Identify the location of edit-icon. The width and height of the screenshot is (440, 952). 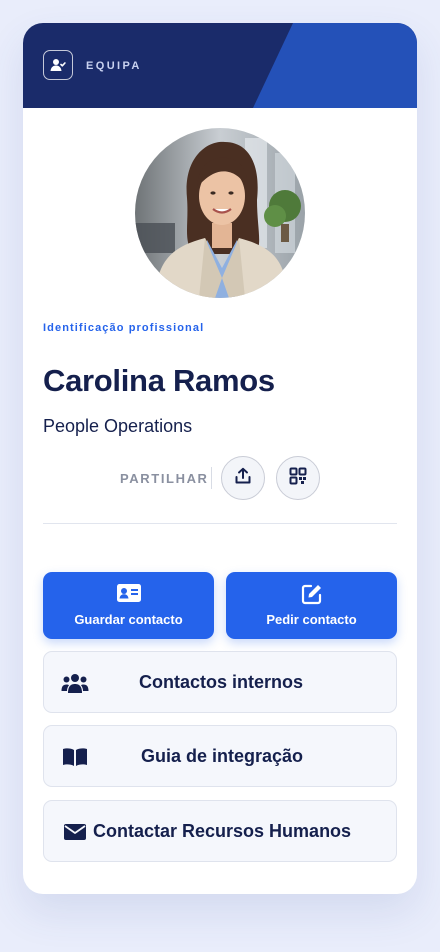
(311, 594).